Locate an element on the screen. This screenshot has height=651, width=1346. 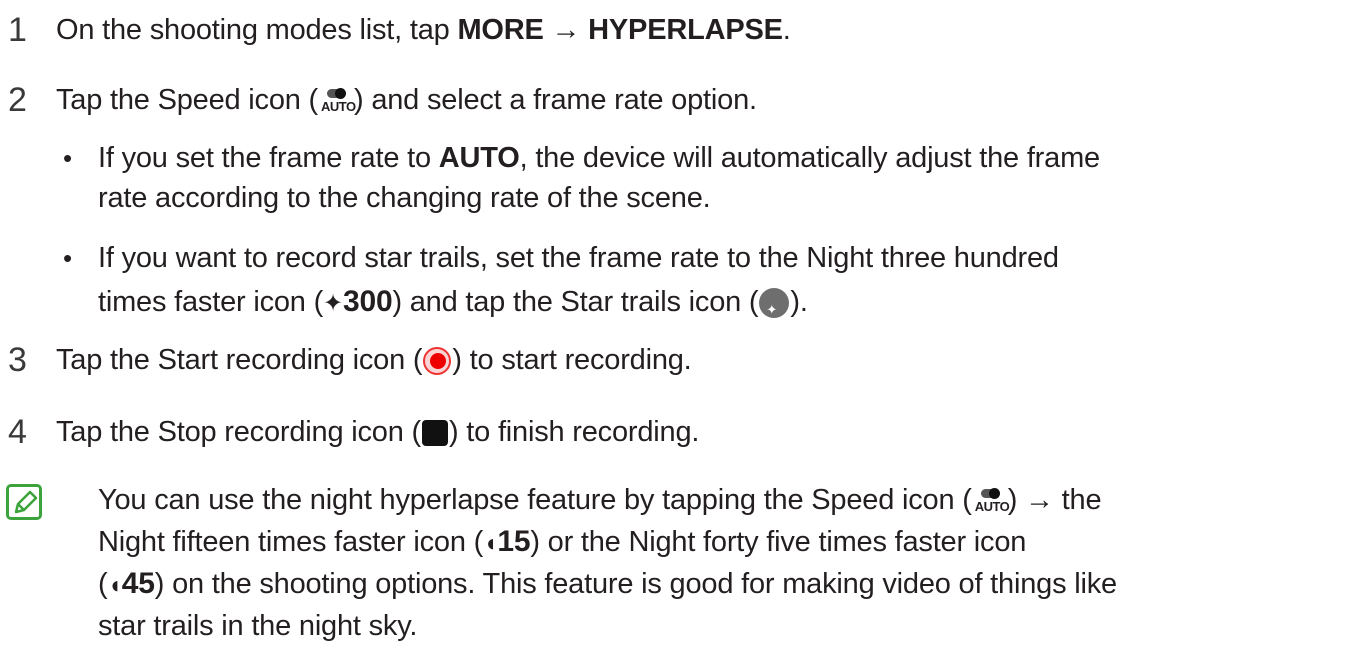
star-trails-icon is located at coordinates (774, 313).